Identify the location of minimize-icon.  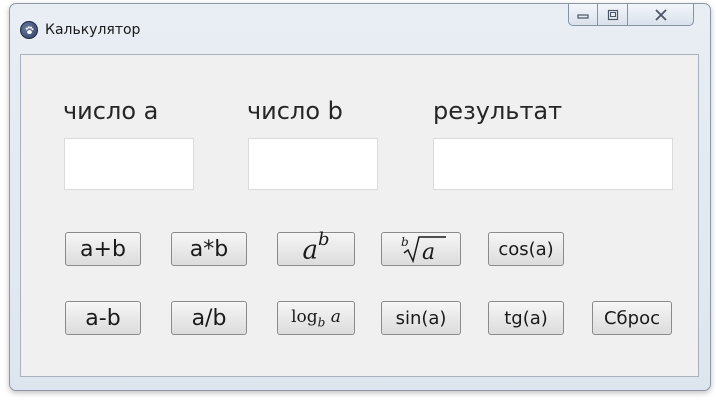
(583, 16).